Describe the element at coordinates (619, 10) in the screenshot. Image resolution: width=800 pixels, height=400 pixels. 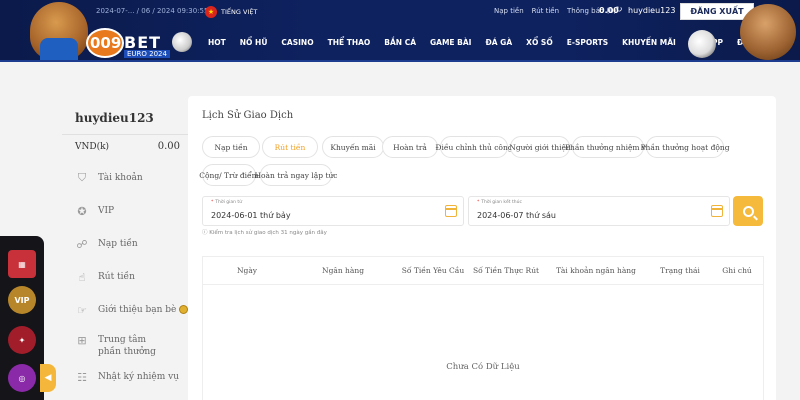
I see `refresh-icon: ↻` at that location.